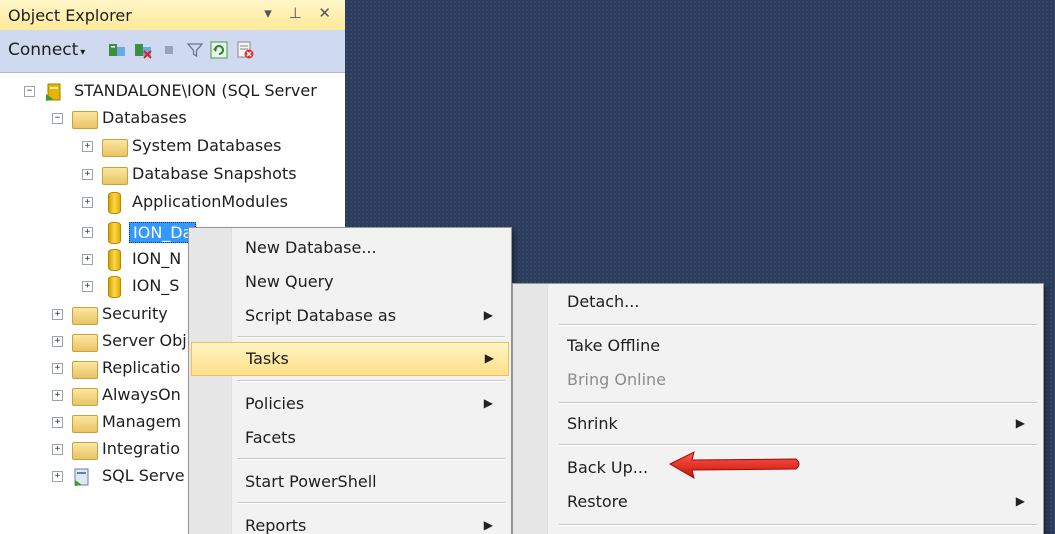 This screenshot has height=534, width=1055. What do you see at coordinates (46, 50) in the screenshot?
I see `connect-button: Connect ▾` at bounding box center [46, 50].